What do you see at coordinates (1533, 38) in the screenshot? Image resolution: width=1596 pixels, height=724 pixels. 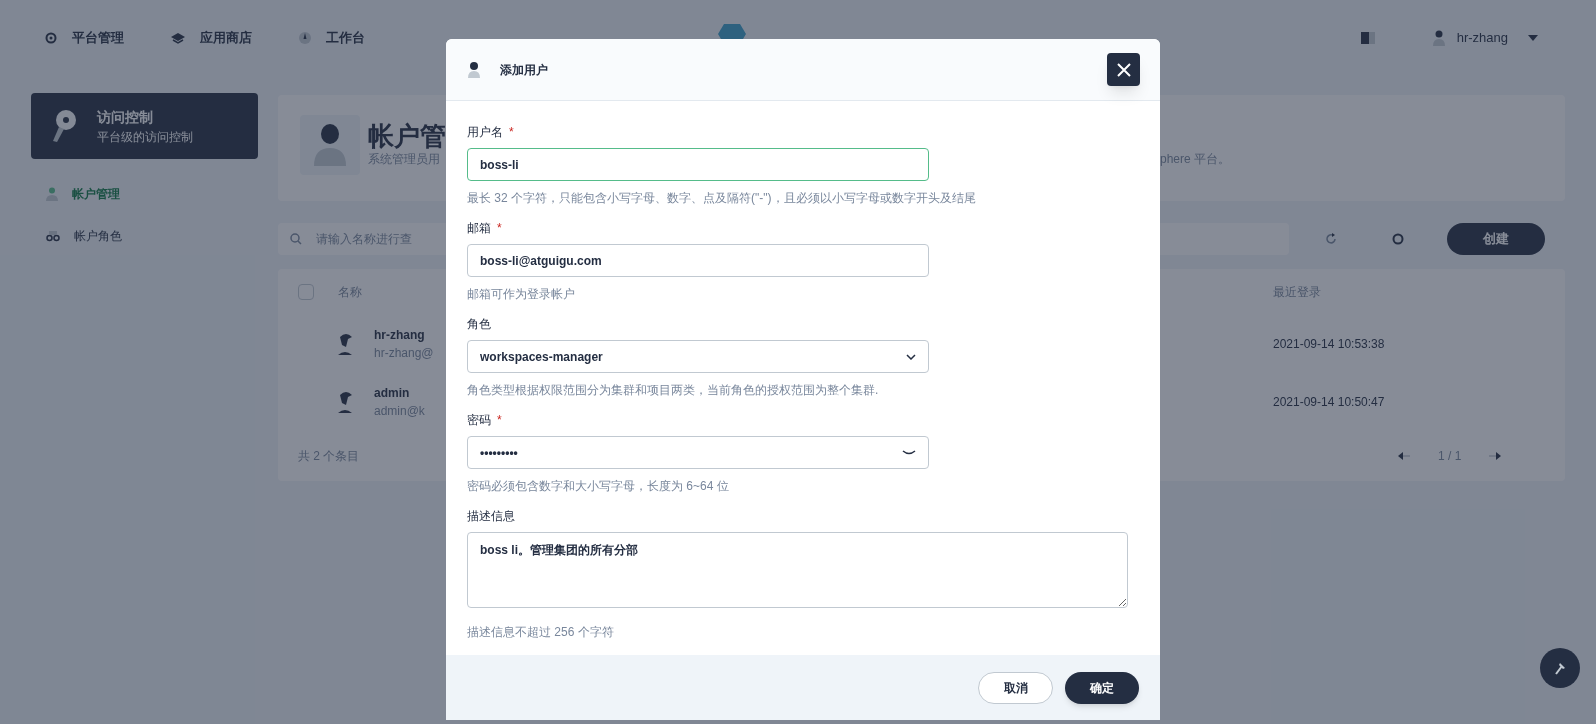 I see `caret-down-icon` at bounding box center [1533, 38].